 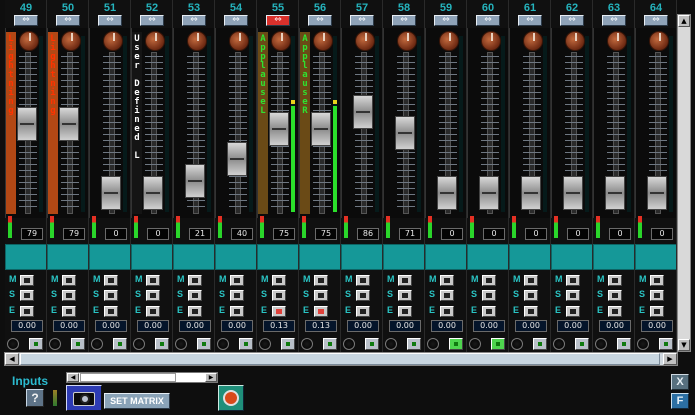 What do you see at coordinates (231, 398) in the screenshot?
I see `smiley-face-button` at bounding box center [231, 398].